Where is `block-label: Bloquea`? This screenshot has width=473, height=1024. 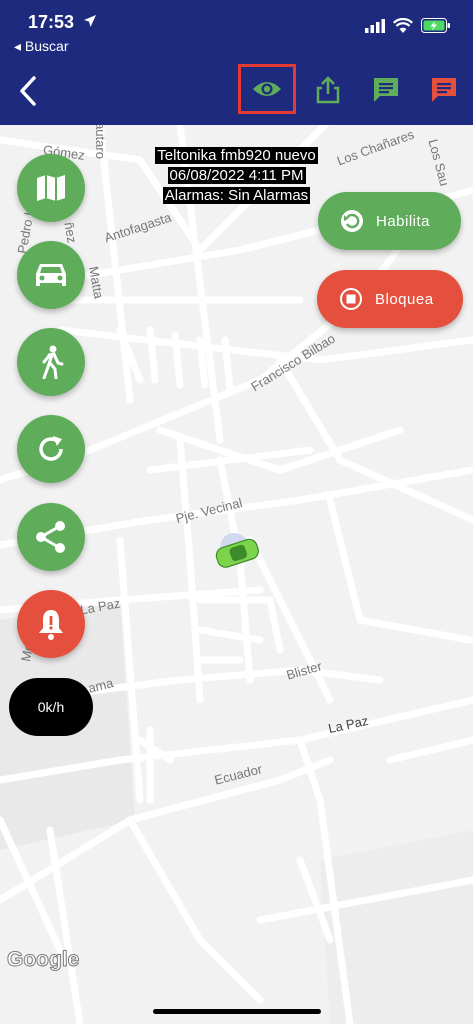
block-label: Bloquea is located at coordinates (404, 299).